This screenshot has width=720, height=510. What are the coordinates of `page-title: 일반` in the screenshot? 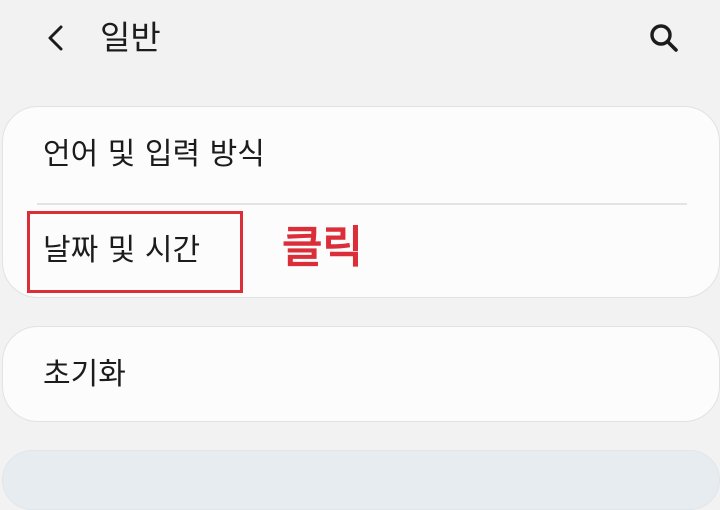 It's located at (130, 37).